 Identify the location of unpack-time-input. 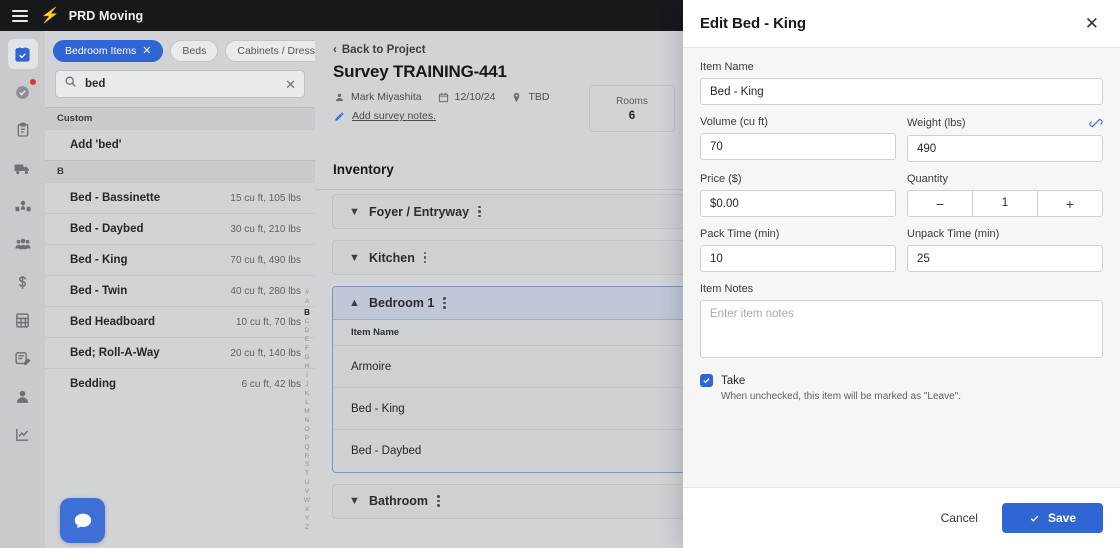
(1005, 258).